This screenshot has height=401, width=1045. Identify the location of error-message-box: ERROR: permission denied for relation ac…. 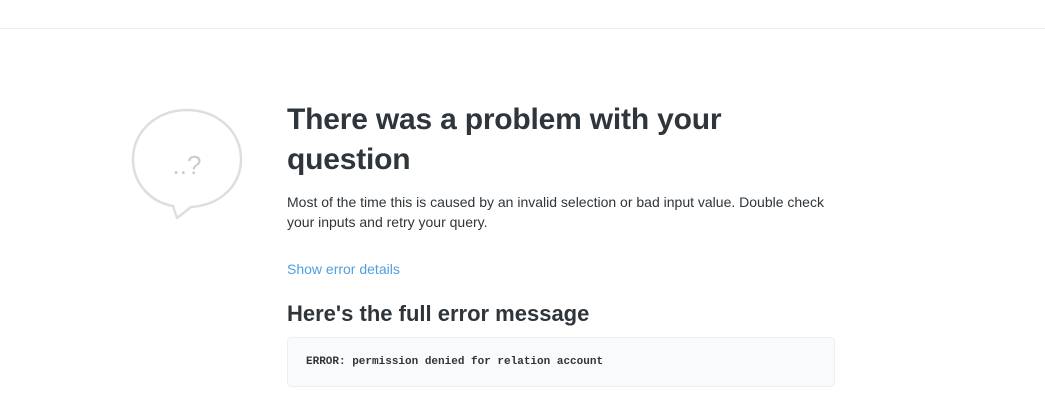
(561, 362).